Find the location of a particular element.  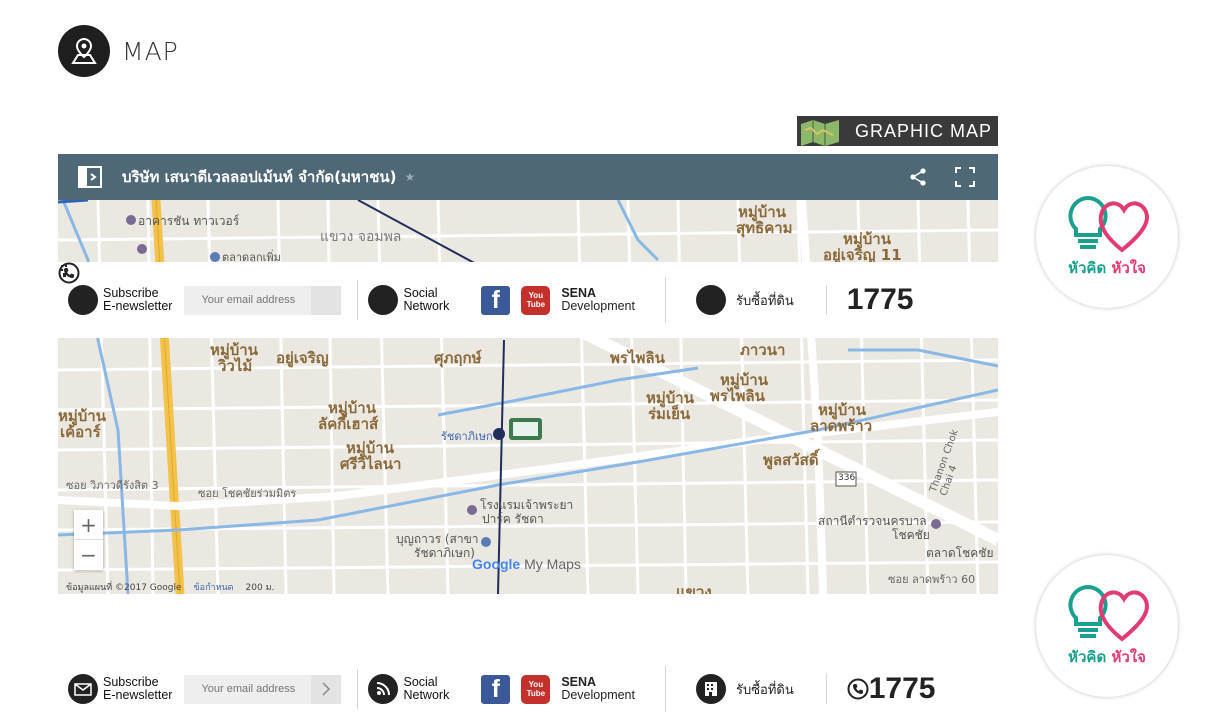

fullscreen-icon is located at coordinates (965, 179).